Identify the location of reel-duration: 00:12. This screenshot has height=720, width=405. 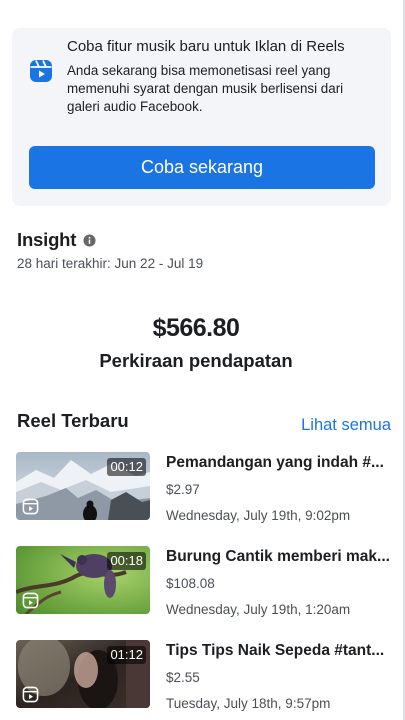
(126, 467).